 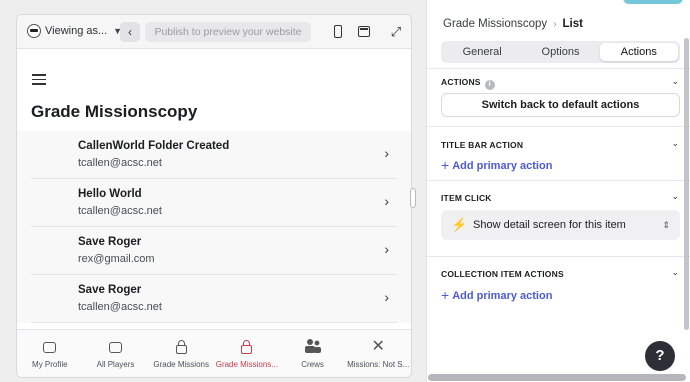 I want to click on breadcrumb-parent: Grade Missionscopy, so click(x=495, y=24).